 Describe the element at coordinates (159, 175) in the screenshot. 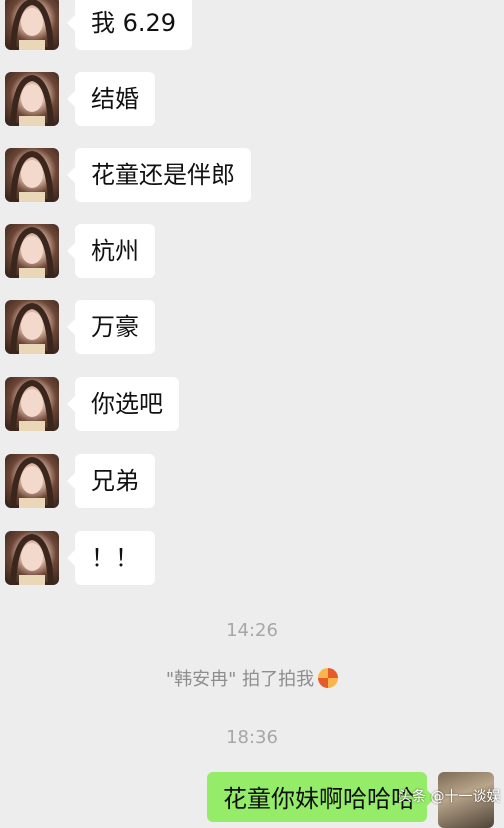

I see `message-bubble: 花童还是伴郎` at that location.